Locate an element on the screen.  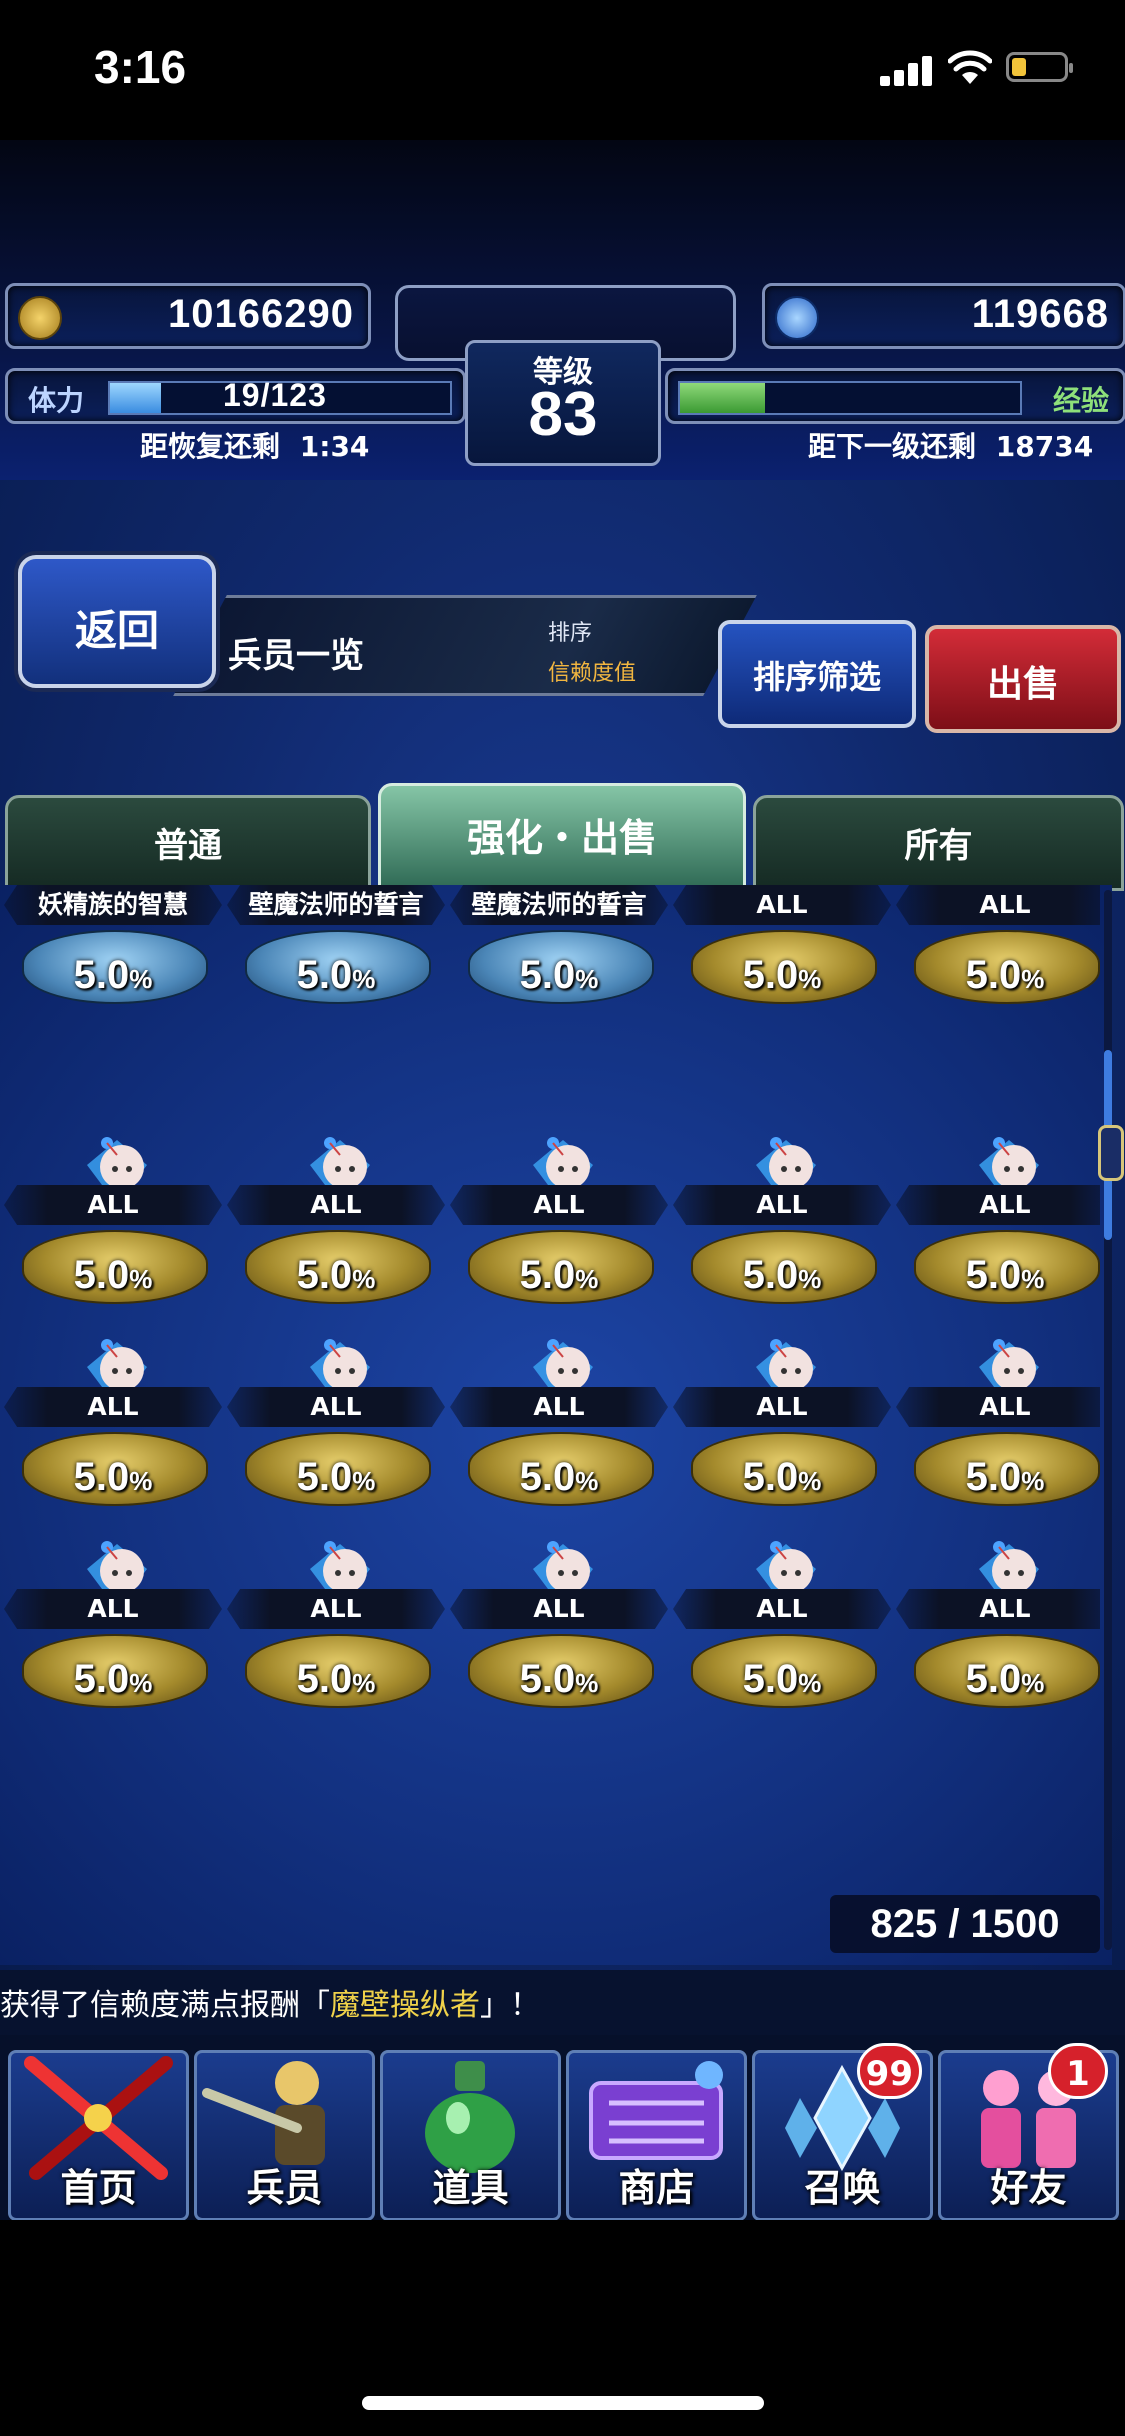
nav-home-label: 首页 is located at coordinates (98, 2188).